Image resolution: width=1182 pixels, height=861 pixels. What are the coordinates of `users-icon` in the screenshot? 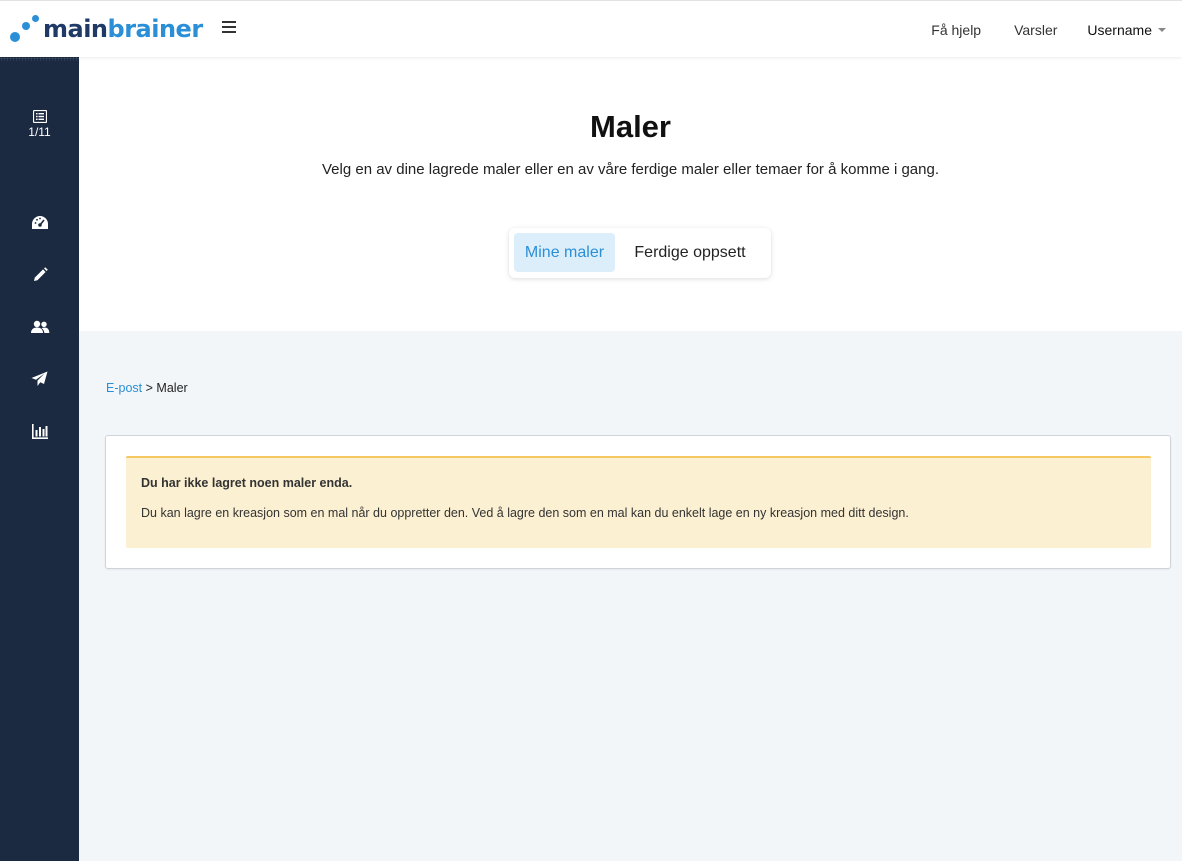 It's located at (39, 326).